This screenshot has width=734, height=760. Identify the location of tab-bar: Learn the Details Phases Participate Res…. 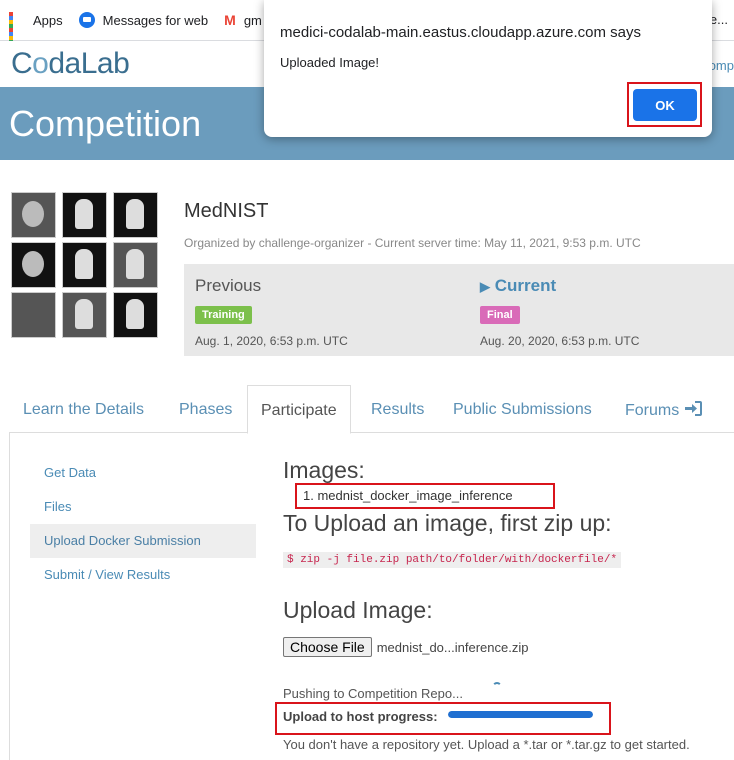
(371, 409).